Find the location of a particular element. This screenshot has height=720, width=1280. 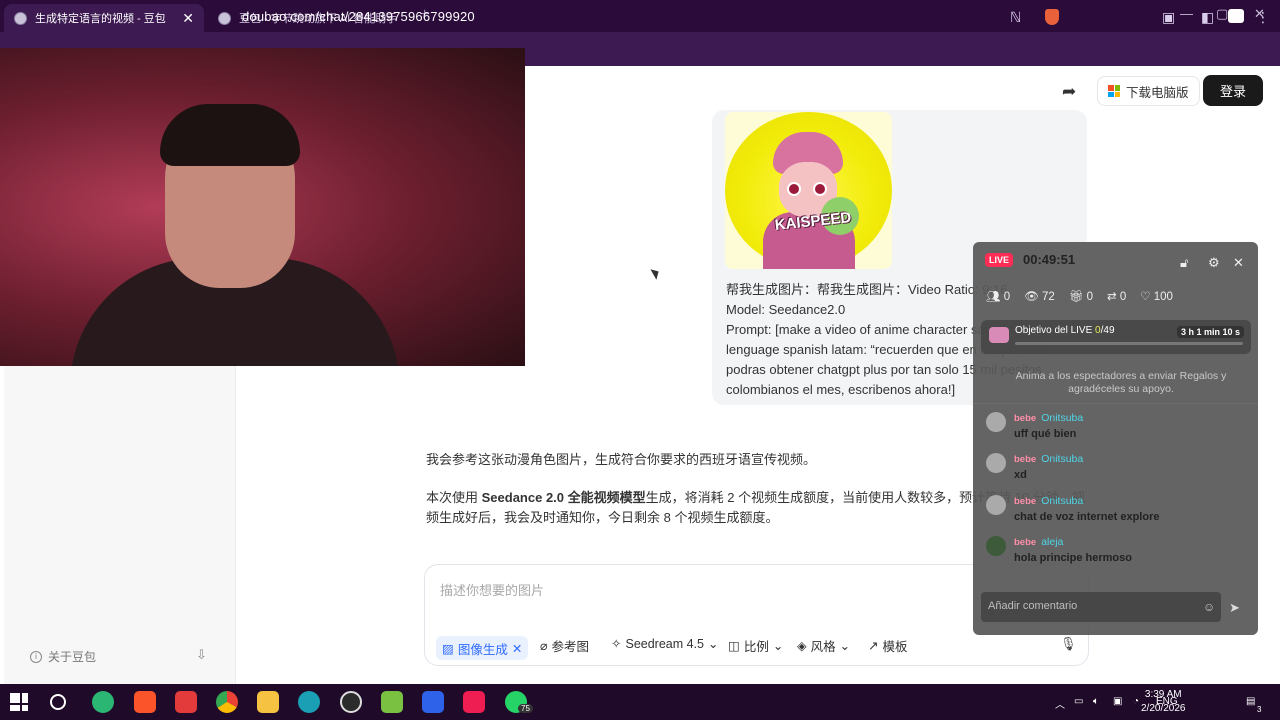

tool-label: 风格 is located at coordinates (823, 647).